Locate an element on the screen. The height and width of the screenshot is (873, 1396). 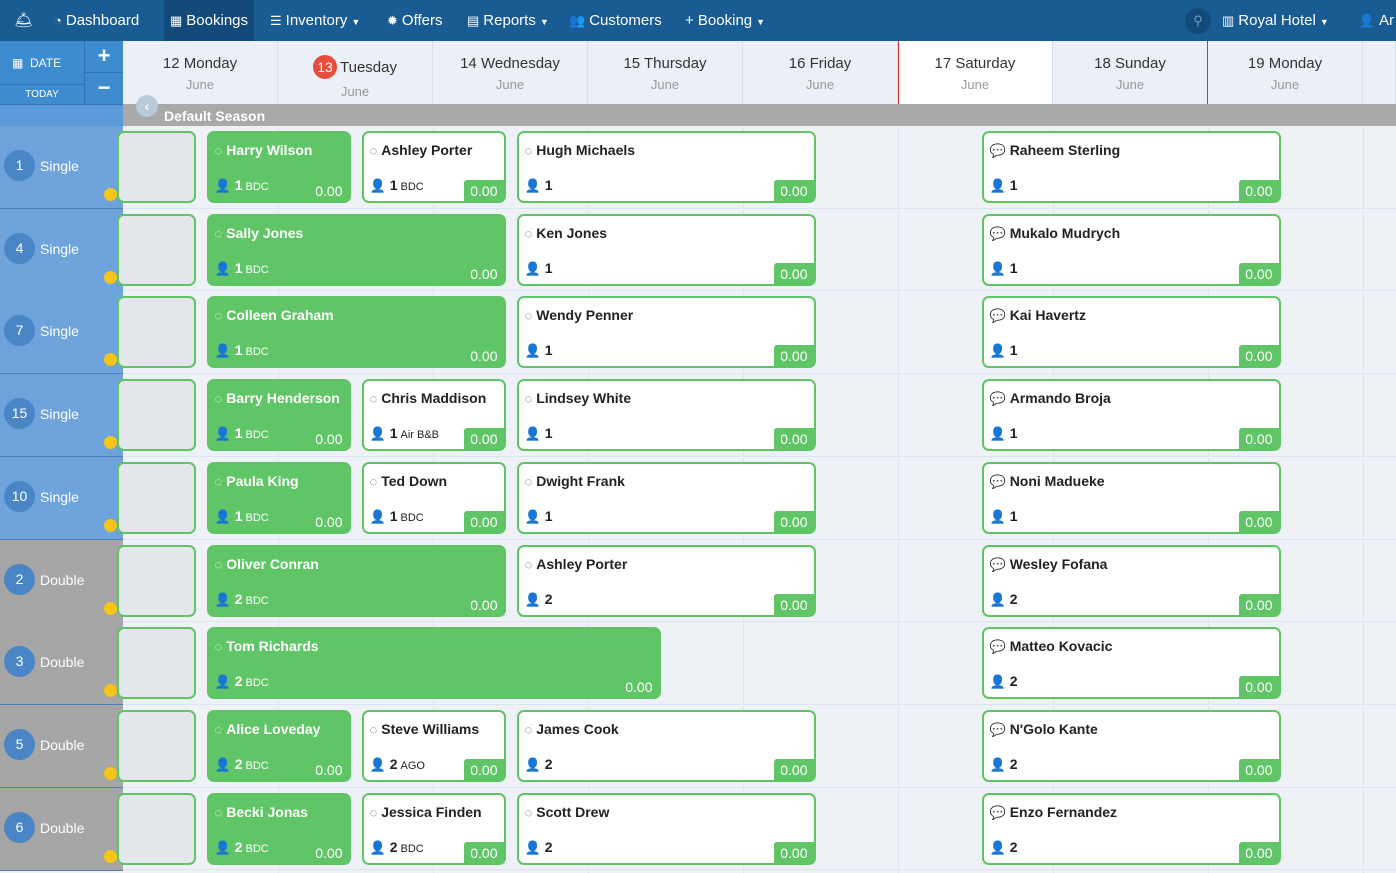
booking-card: ◌ Jessica Finden 👤 2 BDC 0.00 is located at coordinates (433, 828).